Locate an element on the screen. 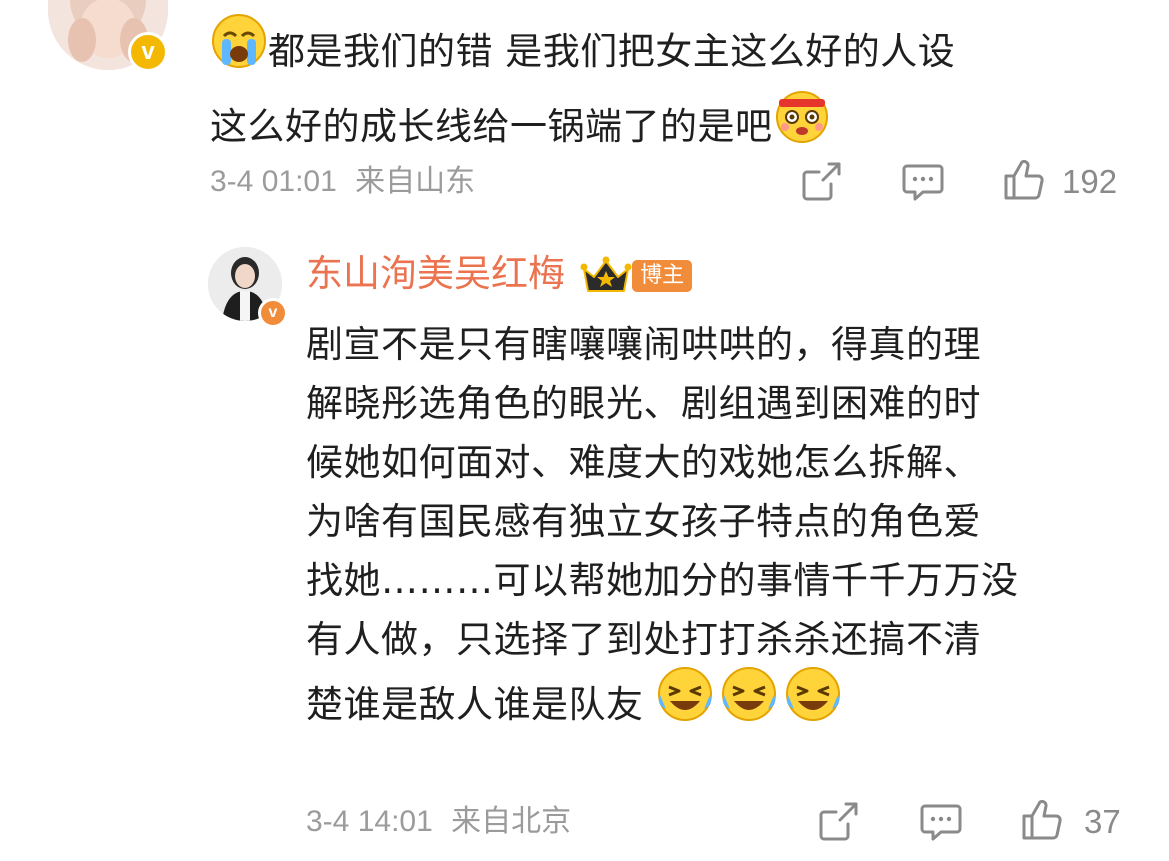  comment-text: 都是我们的错 是我们把女主这么好的人设 这么好的成长线给一锅端了的是吧 is located at coordinates (680, 90).